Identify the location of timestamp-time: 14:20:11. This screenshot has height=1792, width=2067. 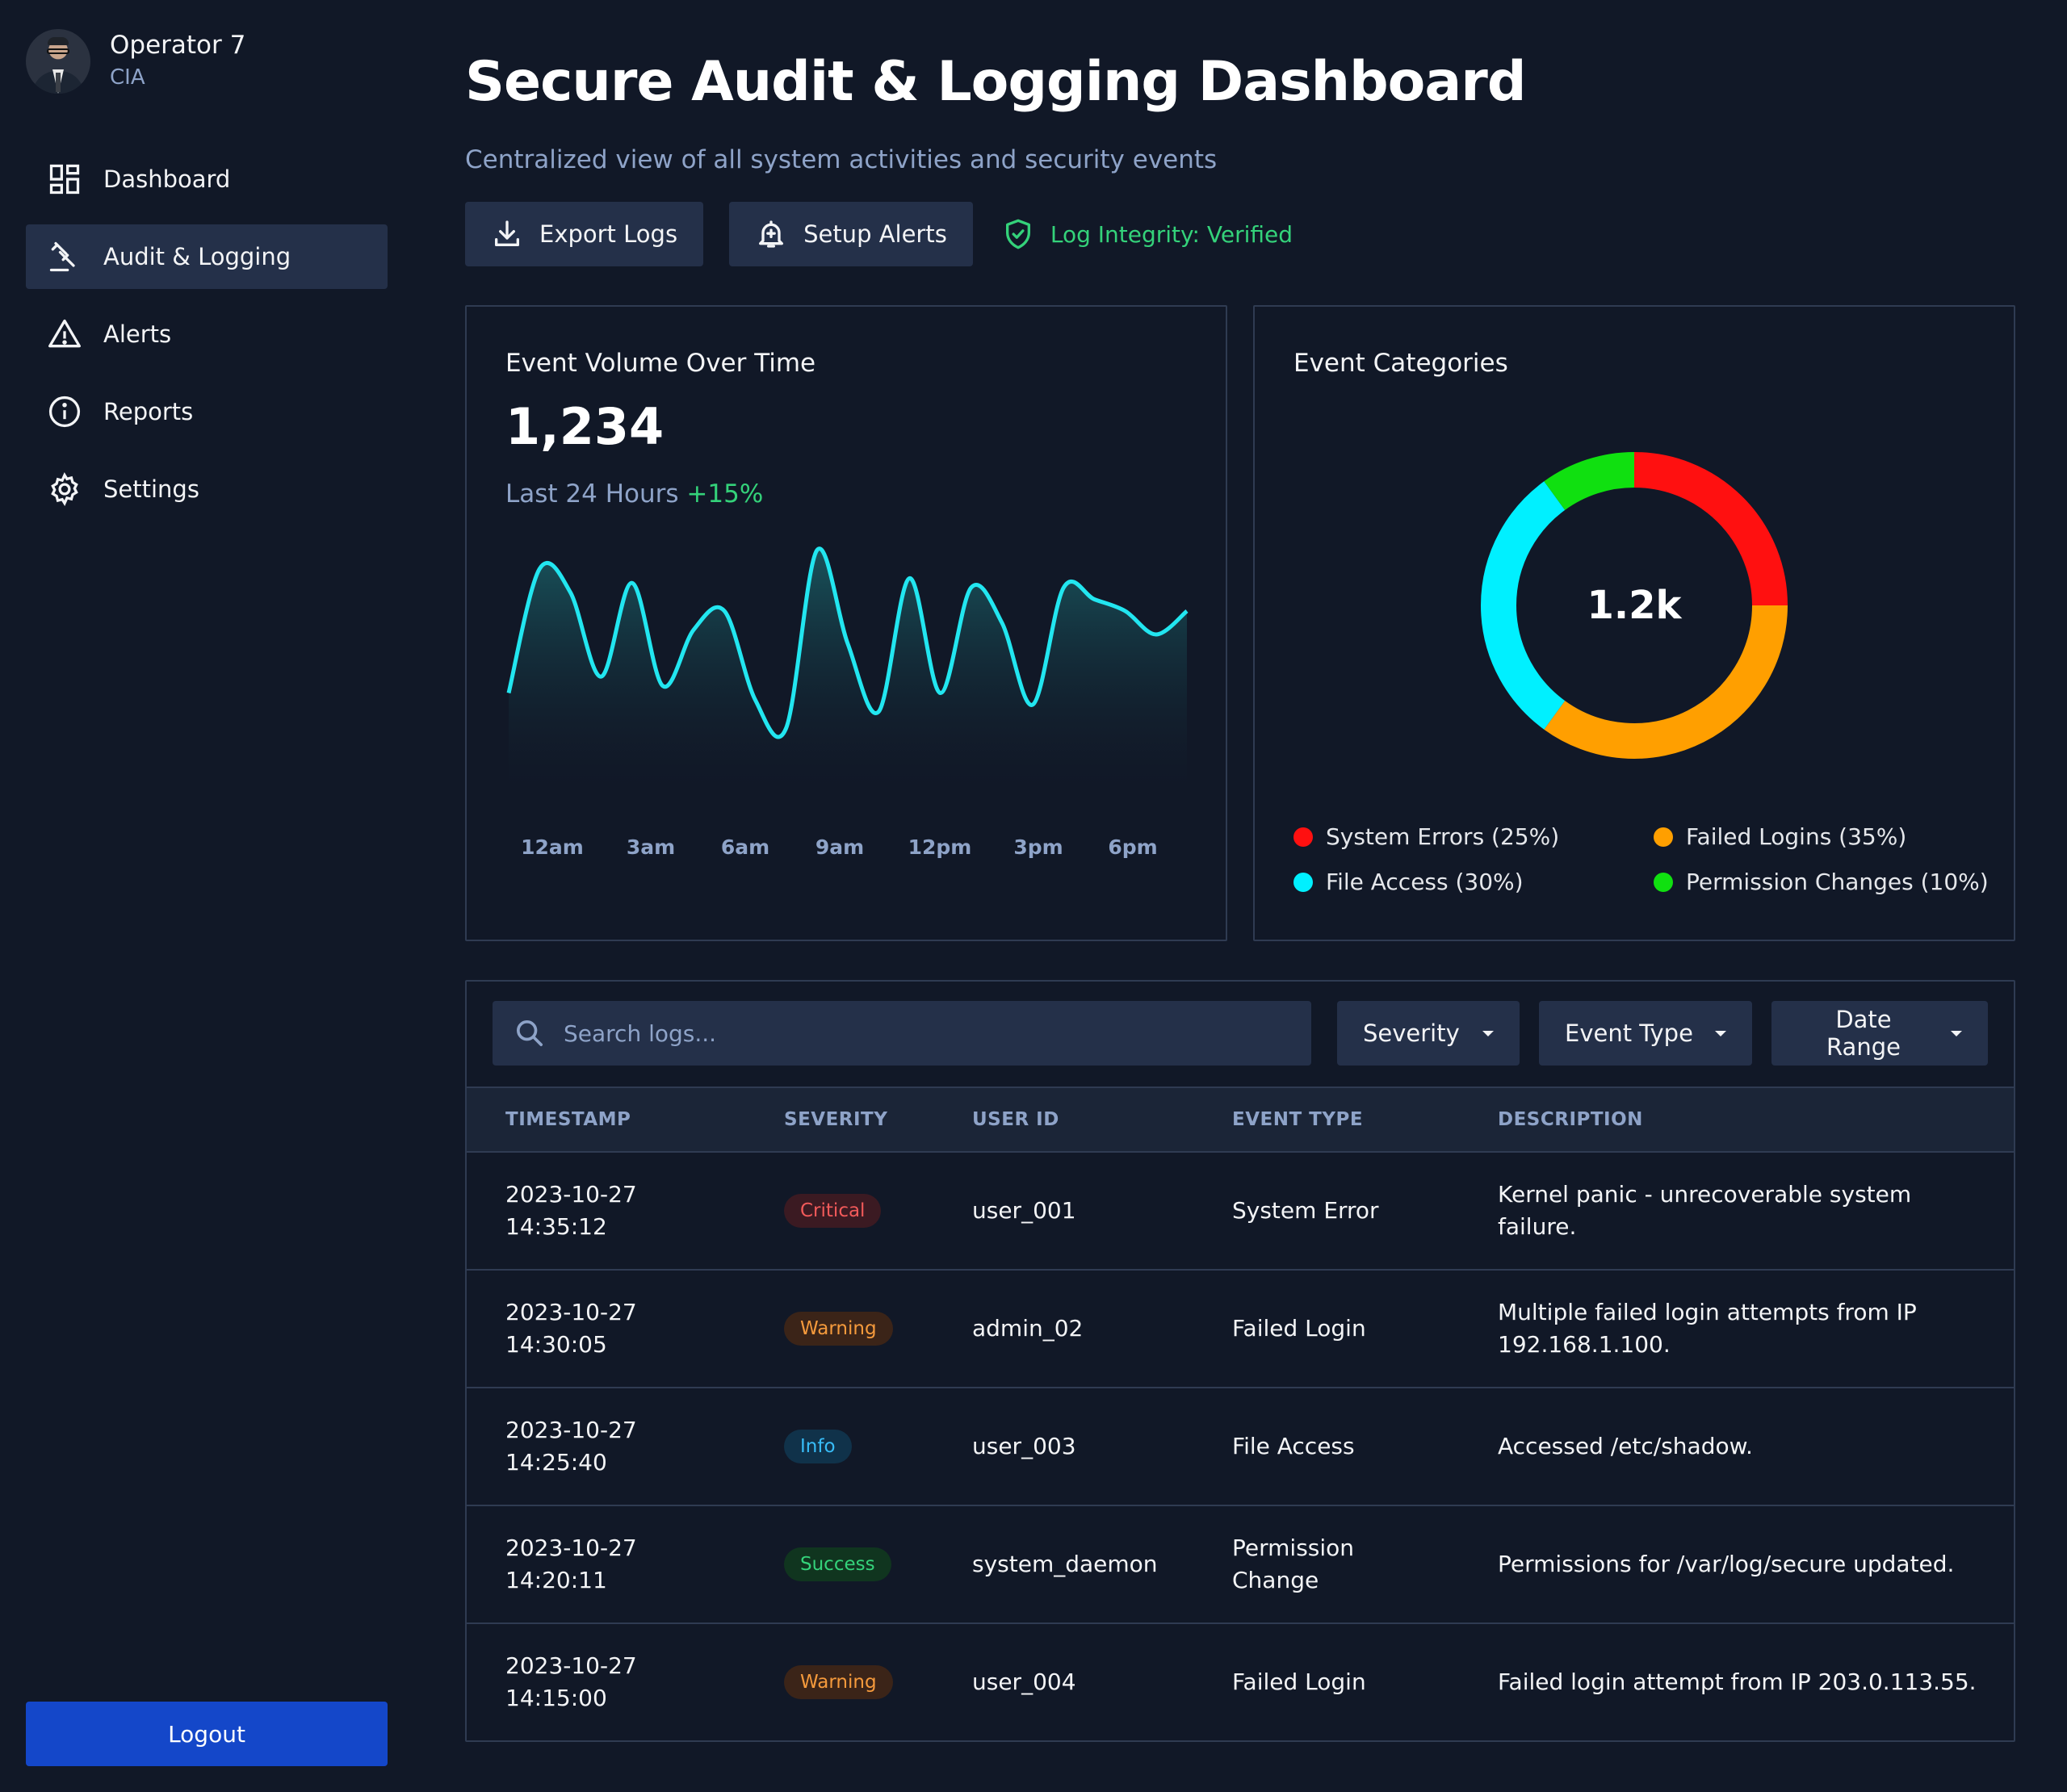
(556, 1580).